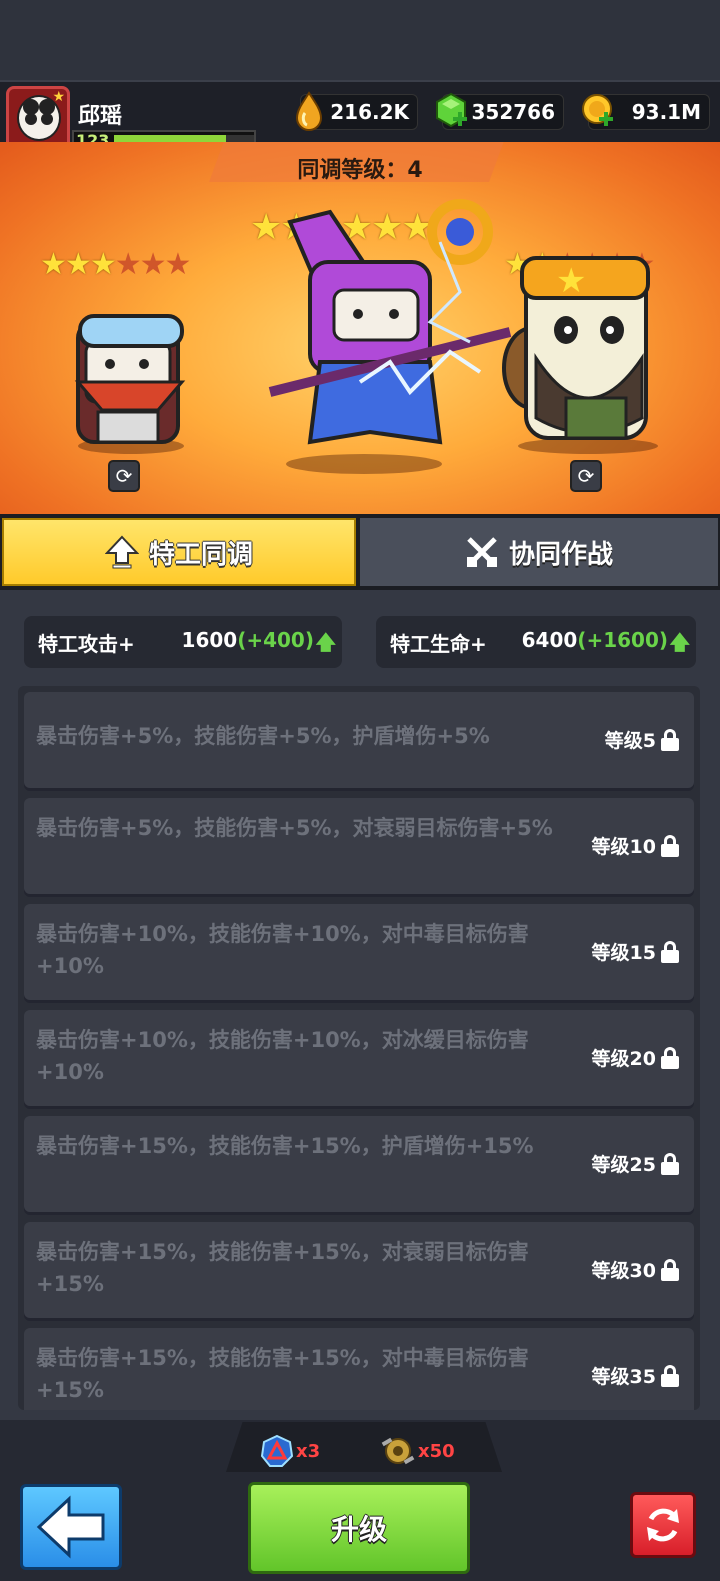 The height and width of the screenshot is (1581, 720). What do you see at coordinates (100, 116) in the screenshot?
I see `player-name: 邱瑶` at bounding box center [100, 116].